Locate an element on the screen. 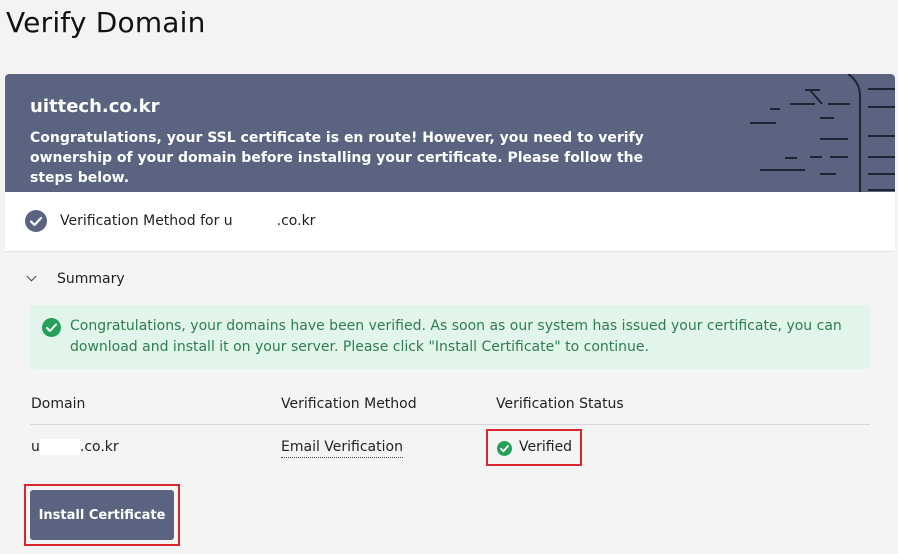  column-header-status: Verification Status is located at coordinates (560, 404).